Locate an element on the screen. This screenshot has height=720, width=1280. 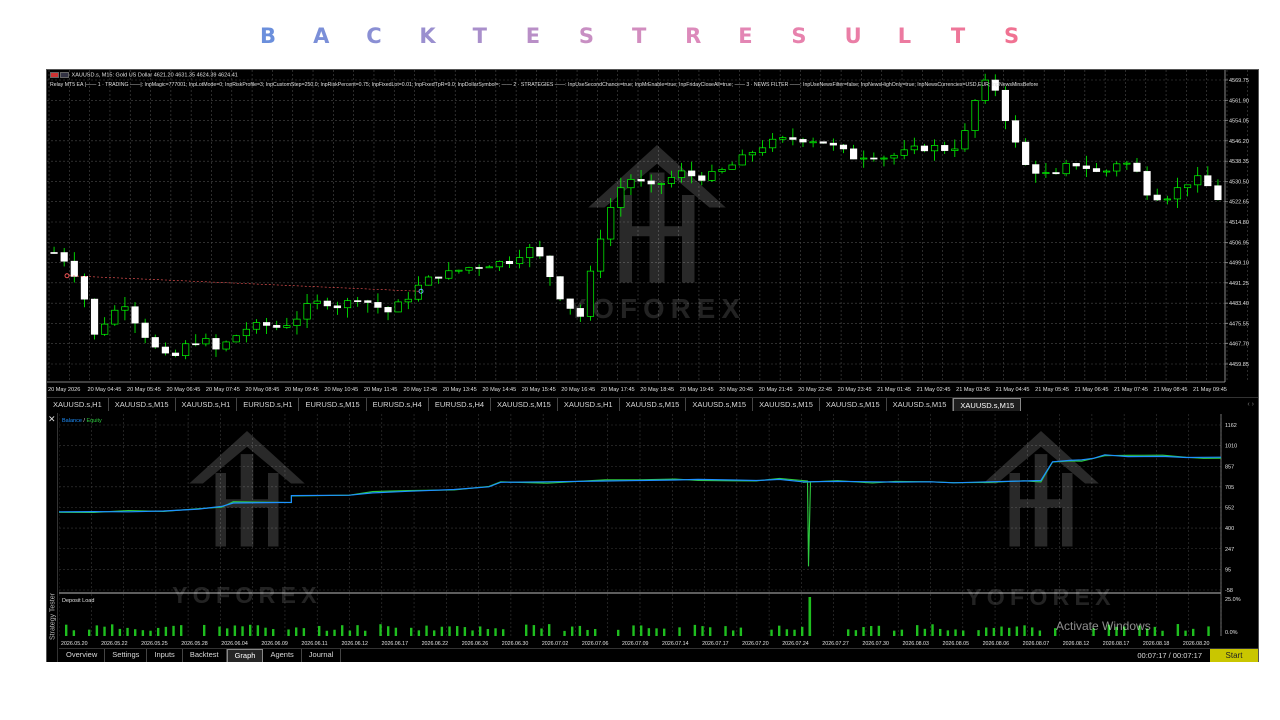
date-label: 2026.07.24 is located at coordinates (795, 644).